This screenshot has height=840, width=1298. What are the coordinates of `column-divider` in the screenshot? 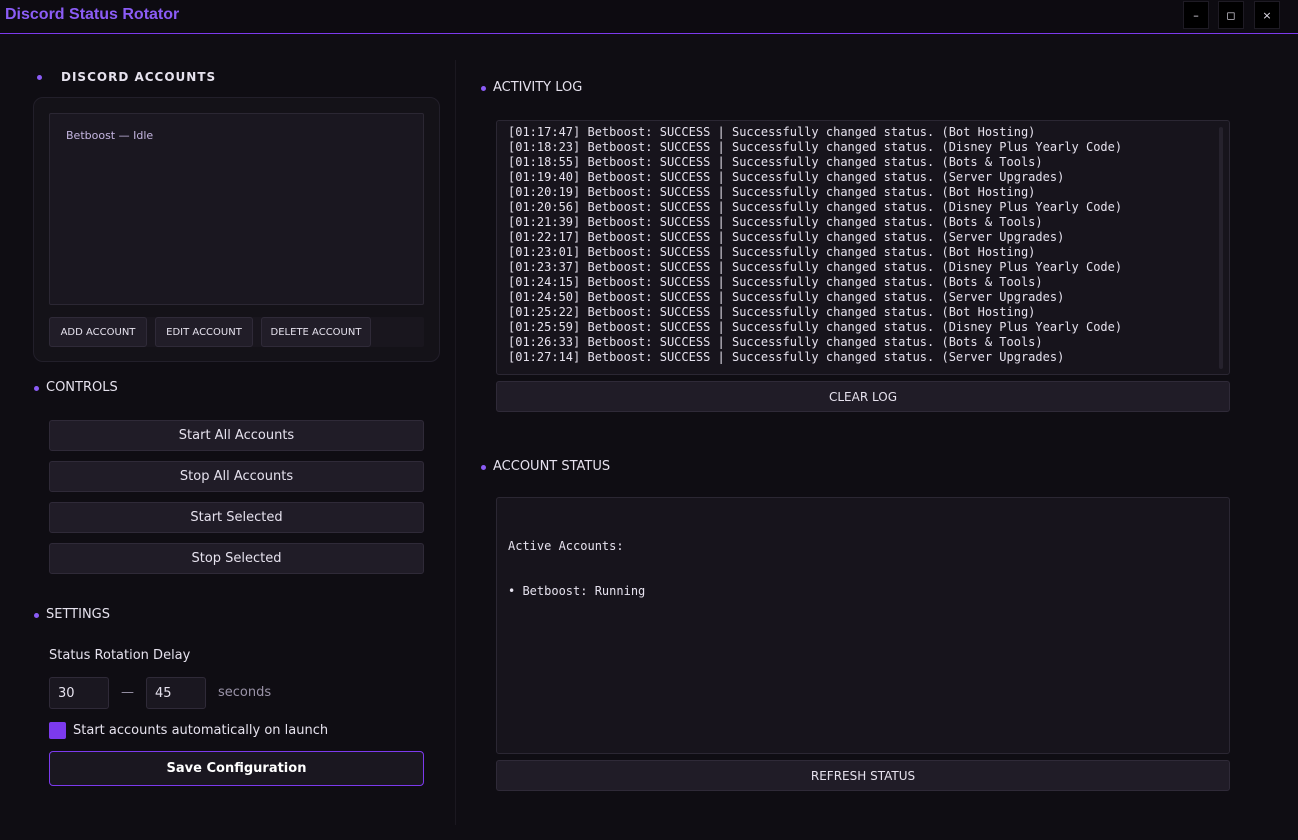 It's located at (455, 442).